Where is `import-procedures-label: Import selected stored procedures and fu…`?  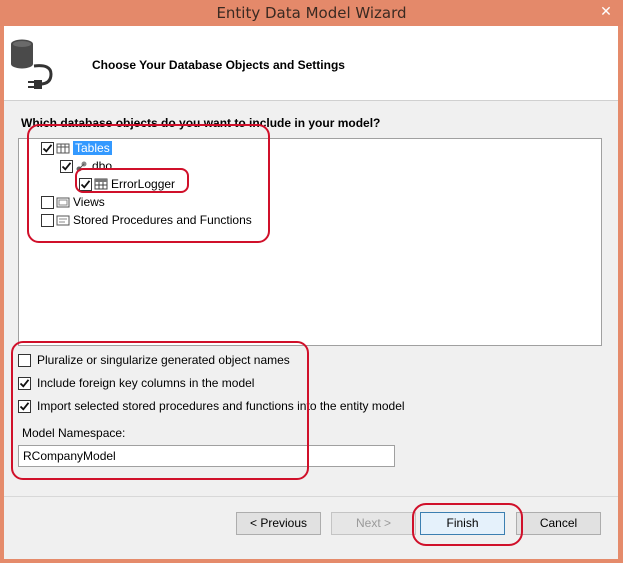
import-procedures-label: Import selected stored procedures and fu… is located at coordinates (221, 406).